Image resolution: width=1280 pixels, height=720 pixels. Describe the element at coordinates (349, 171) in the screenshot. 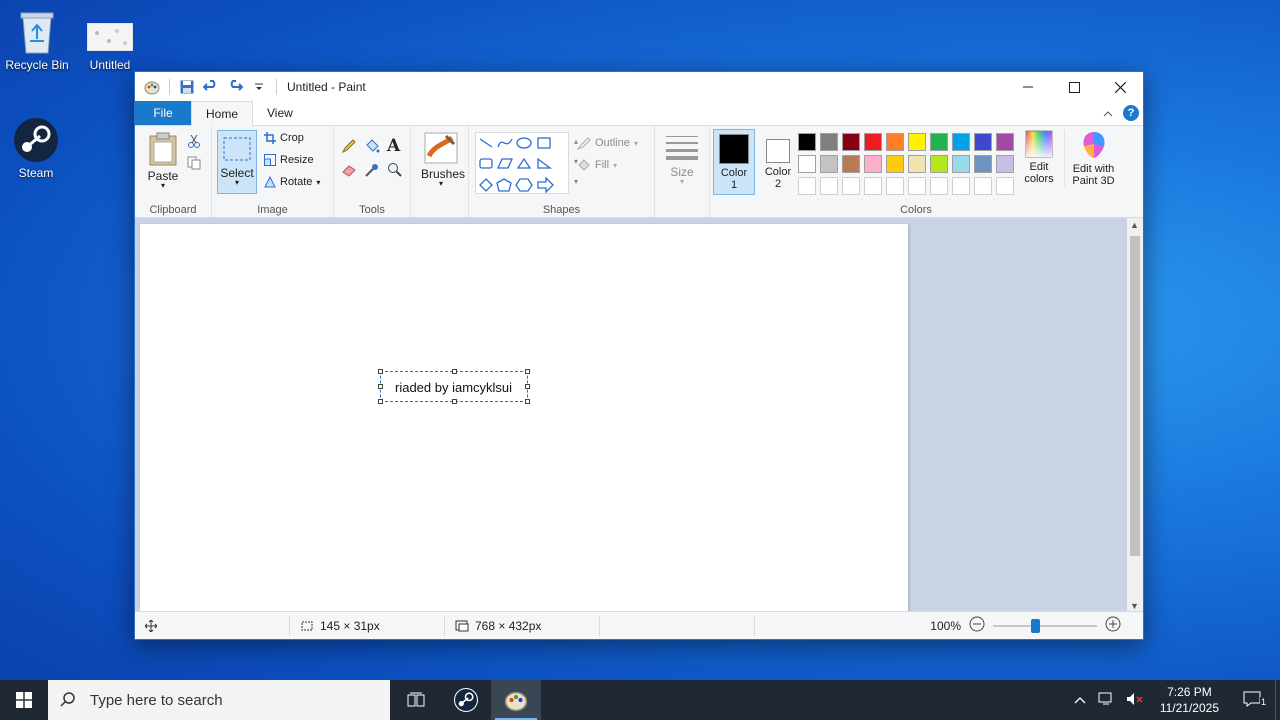

I see `eraser-icon` at that location.